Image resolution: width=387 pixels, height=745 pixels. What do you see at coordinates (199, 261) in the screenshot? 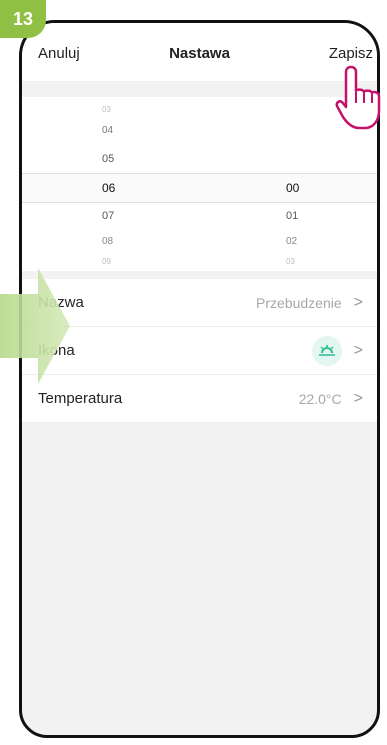
I see `picker-row: 09 03` at bounding box center [199, 261].